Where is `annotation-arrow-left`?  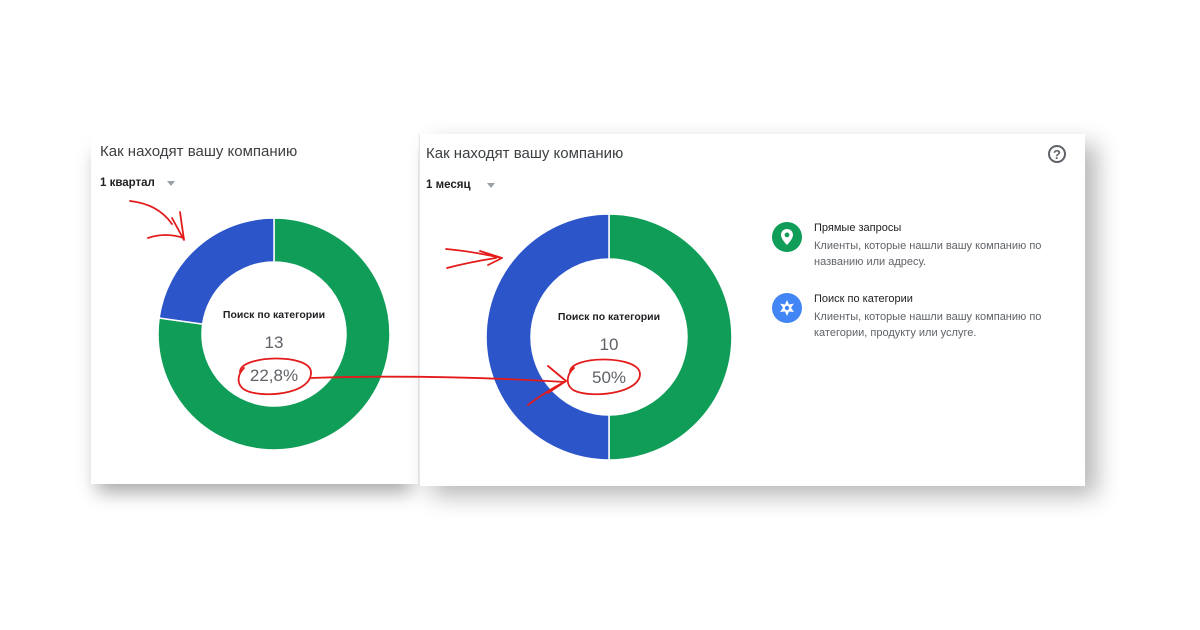 annotation-arrow-left is located at coordinates (157, 220).